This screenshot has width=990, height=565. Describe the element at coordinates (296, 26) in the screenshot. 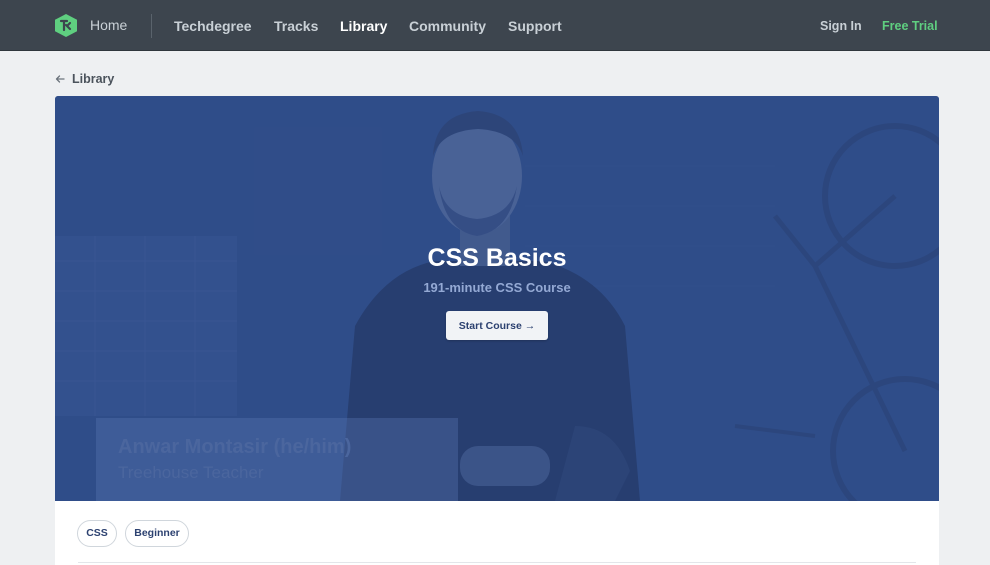

I see `nav-link-tracks: Tracks` at that location.